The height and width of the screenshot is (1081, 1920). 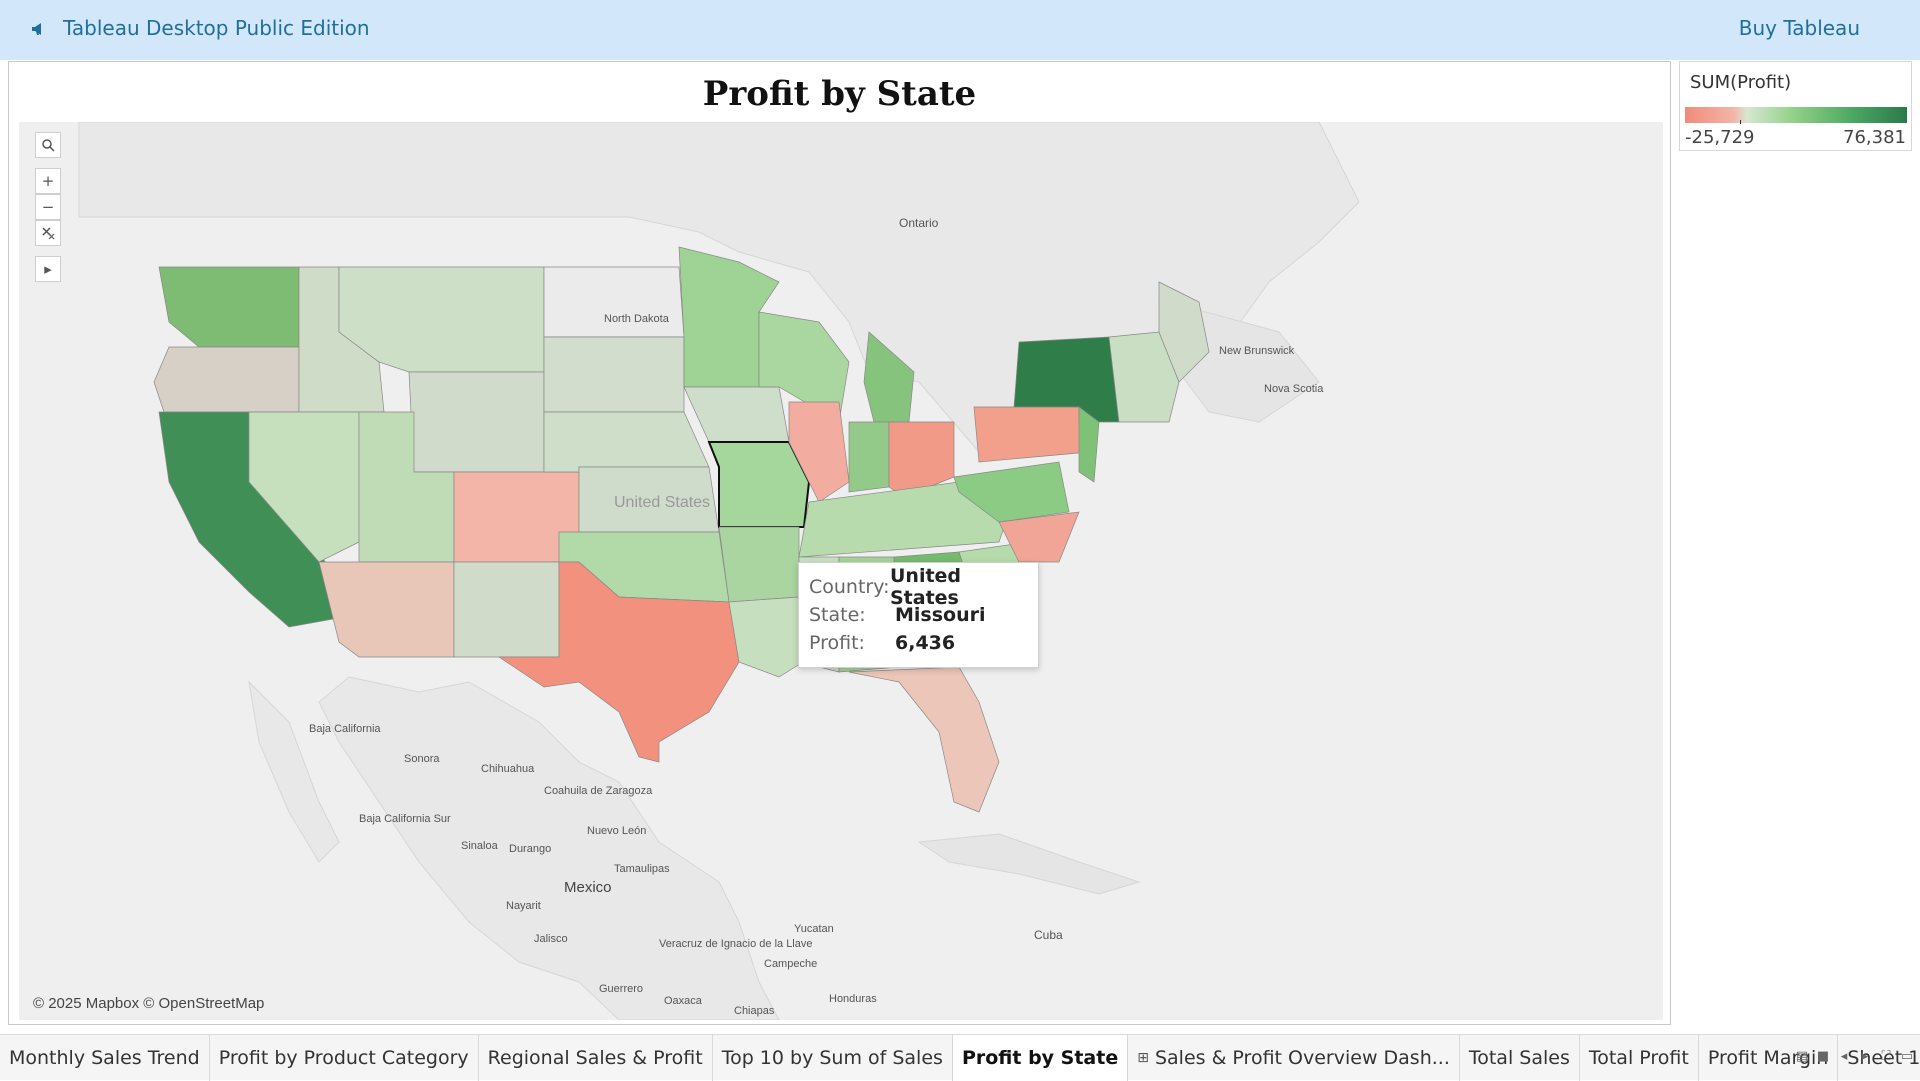 I want to click on tab-label: Regional Sales & Profit, so click(x=595, y=1058).